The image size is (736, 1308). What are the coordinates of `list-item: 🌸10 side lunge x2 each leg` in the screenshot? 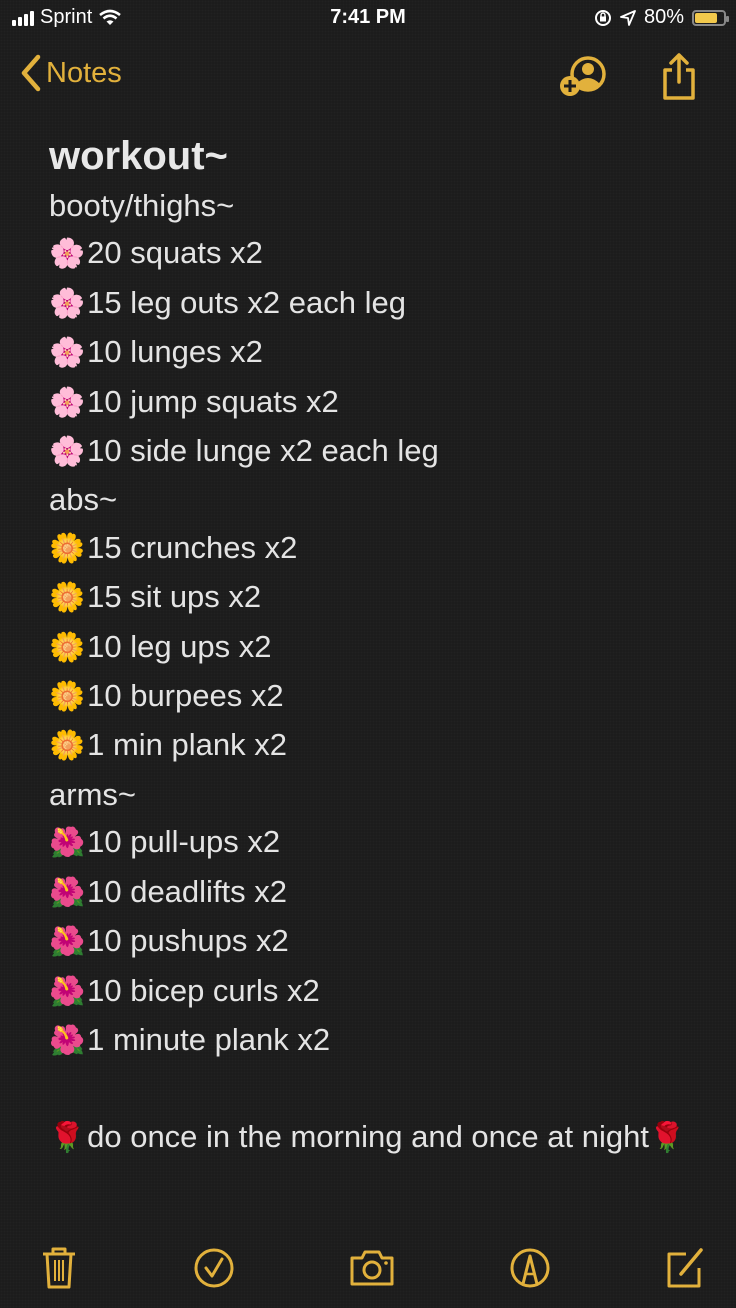 It's located at (244, 451).